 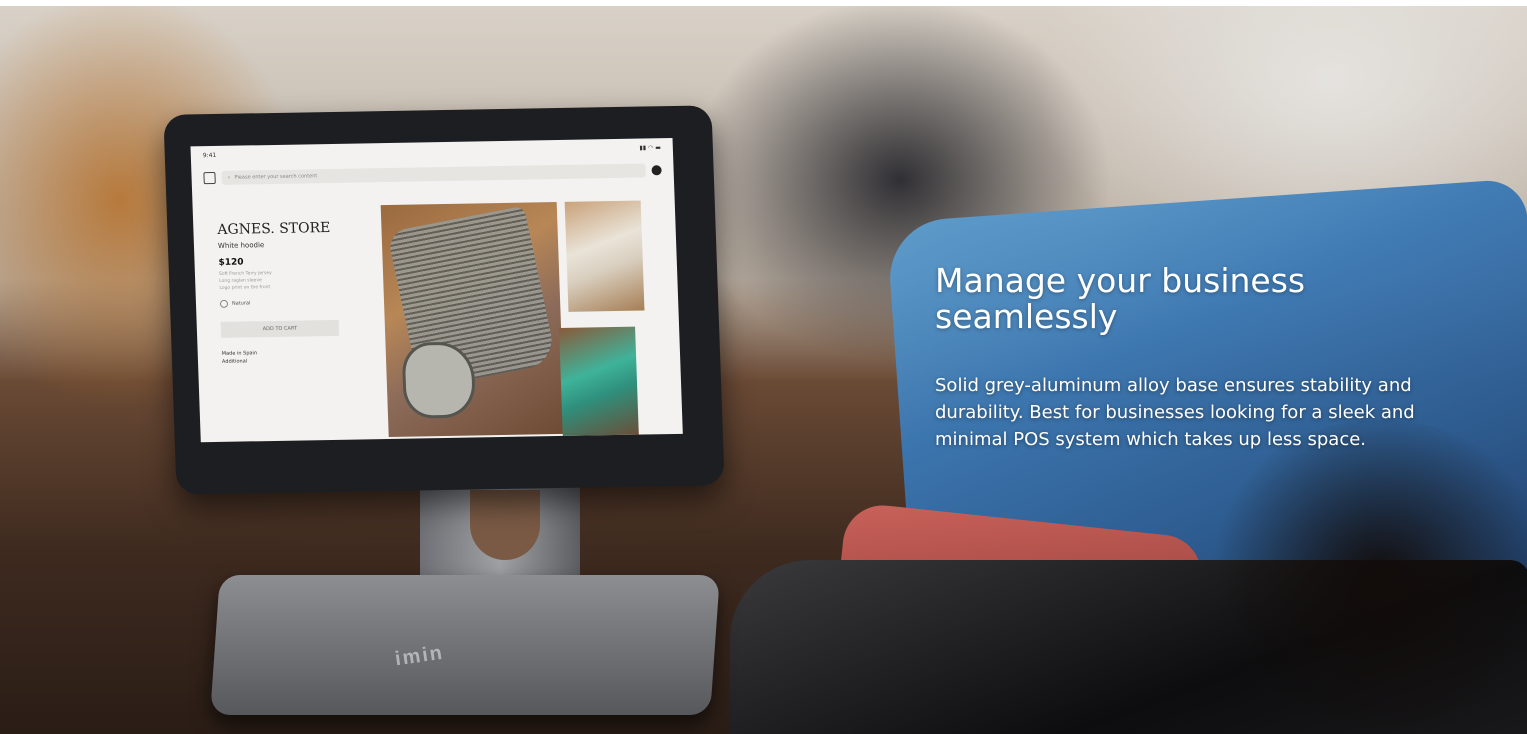 What do you see at coordinates (224, 303) in the screenshot?
I see `radio-icon` at bounding box center [224, 303].